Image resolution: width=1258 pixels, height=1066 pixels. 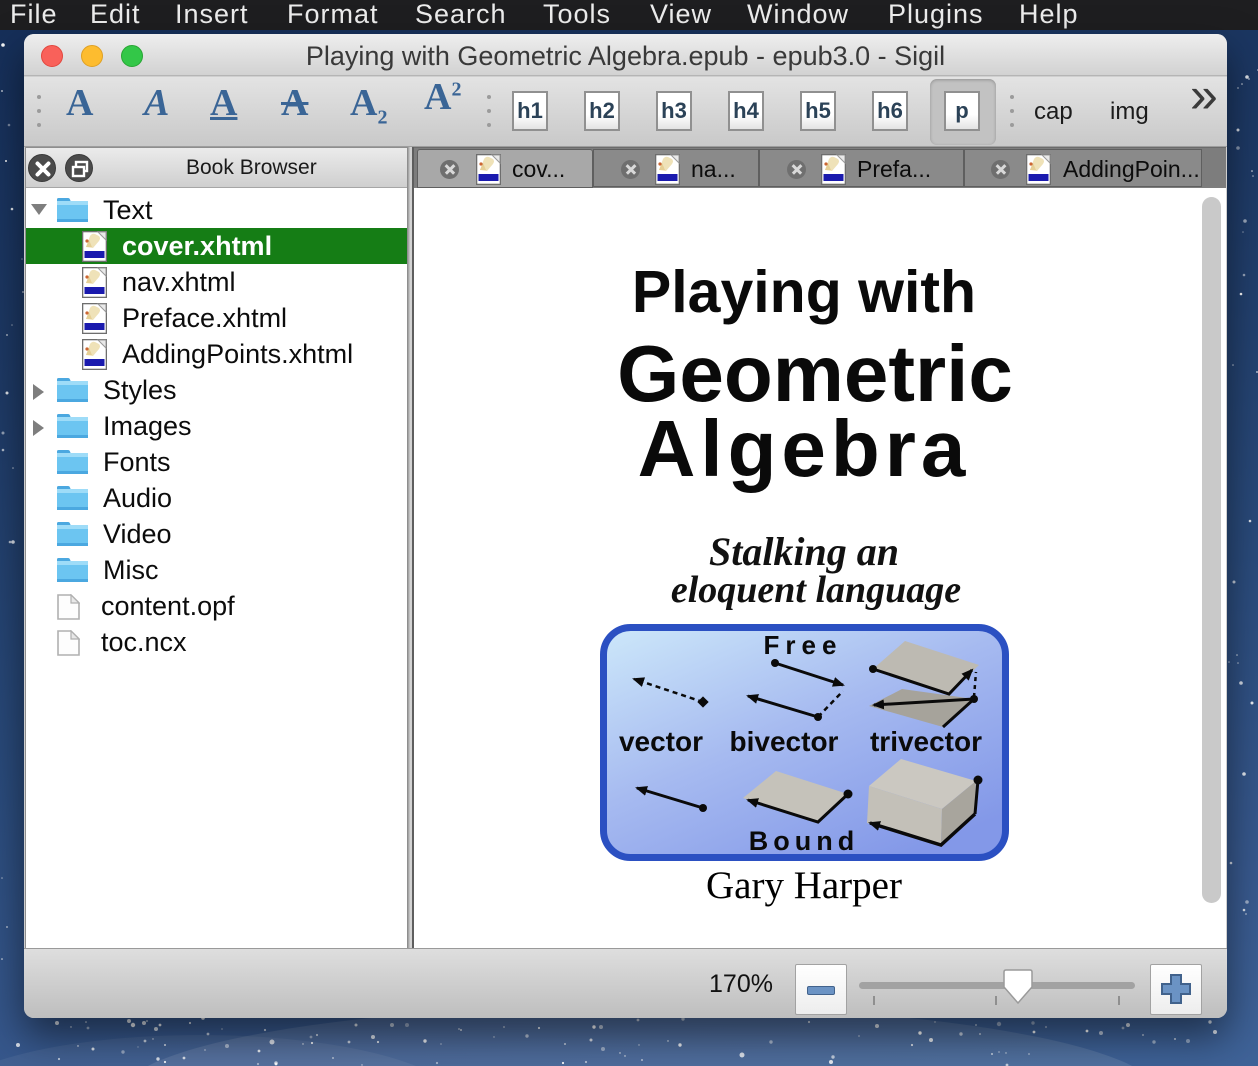 I want to click on svg-text: Free, so click(x=803, y=645).